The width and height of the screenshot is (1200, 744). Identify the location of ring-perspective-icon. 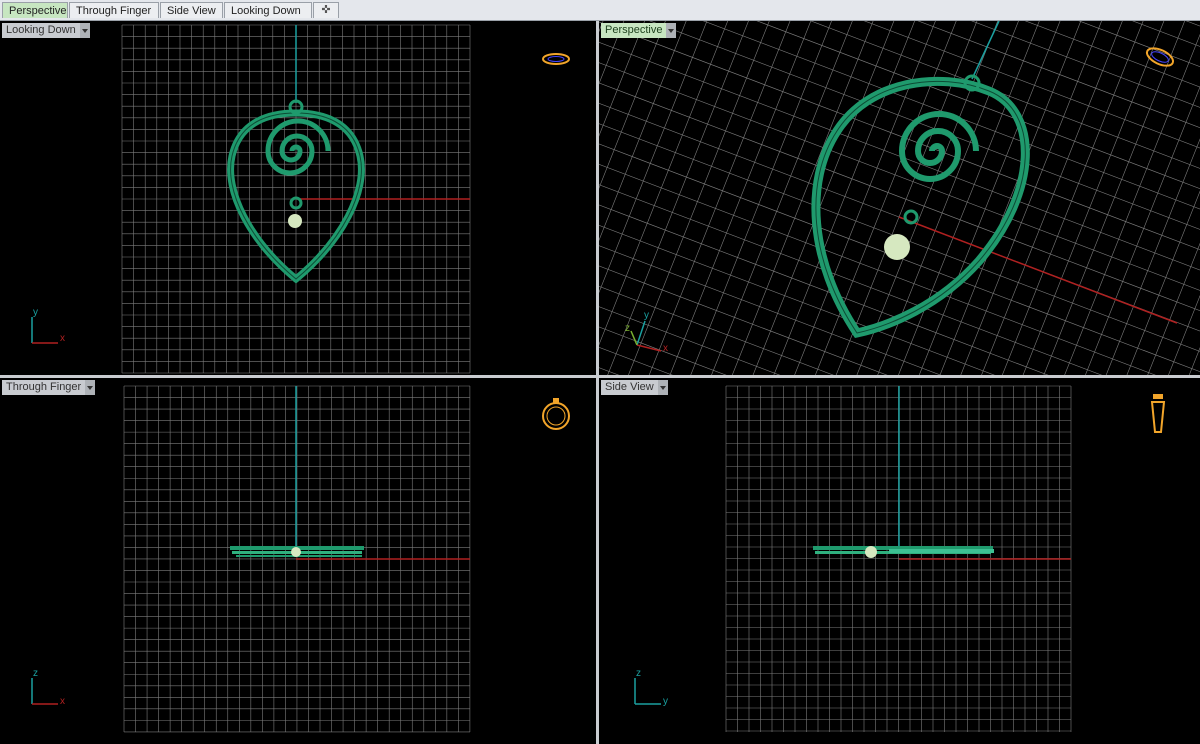
(1160, 57).